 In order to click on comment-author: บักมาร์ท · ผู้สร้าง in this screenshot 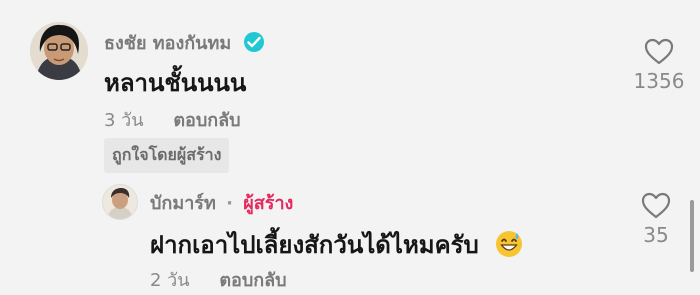, I will do `click(221, 202)`.